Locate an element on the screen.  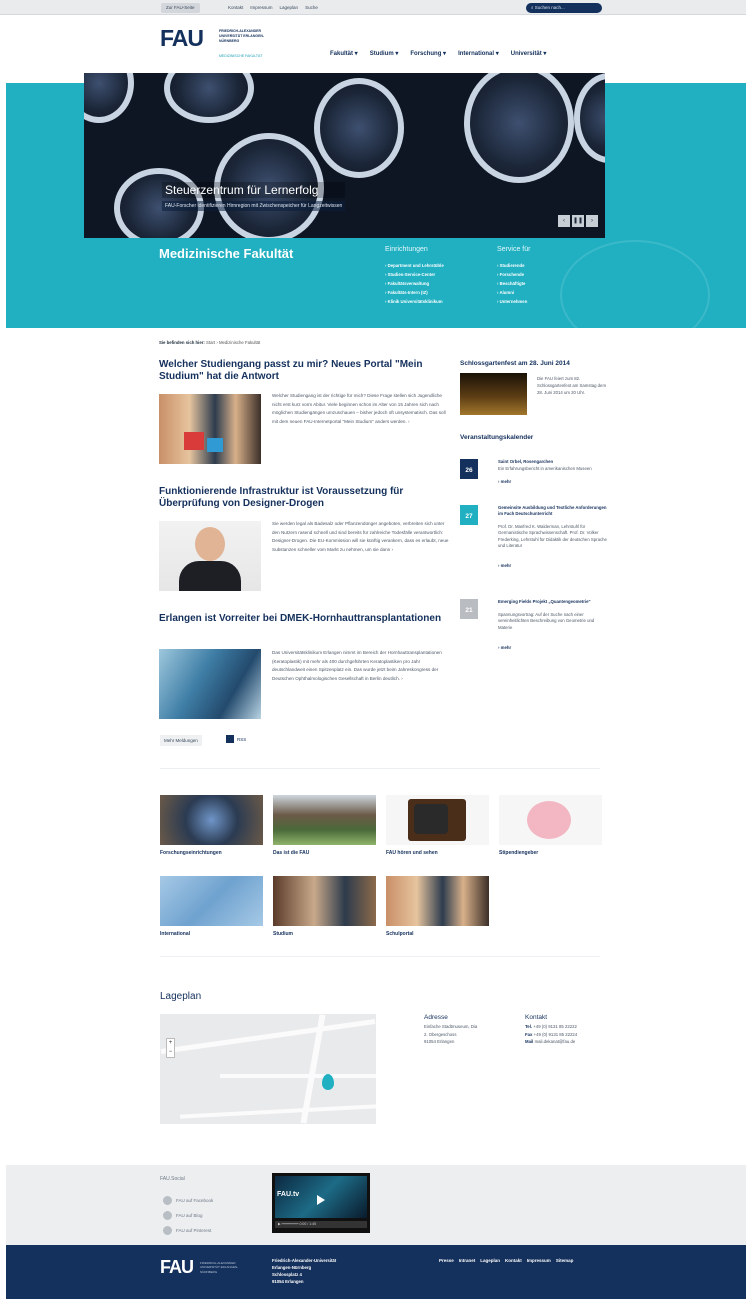
site-footer is located at coordinates (376, 1272).